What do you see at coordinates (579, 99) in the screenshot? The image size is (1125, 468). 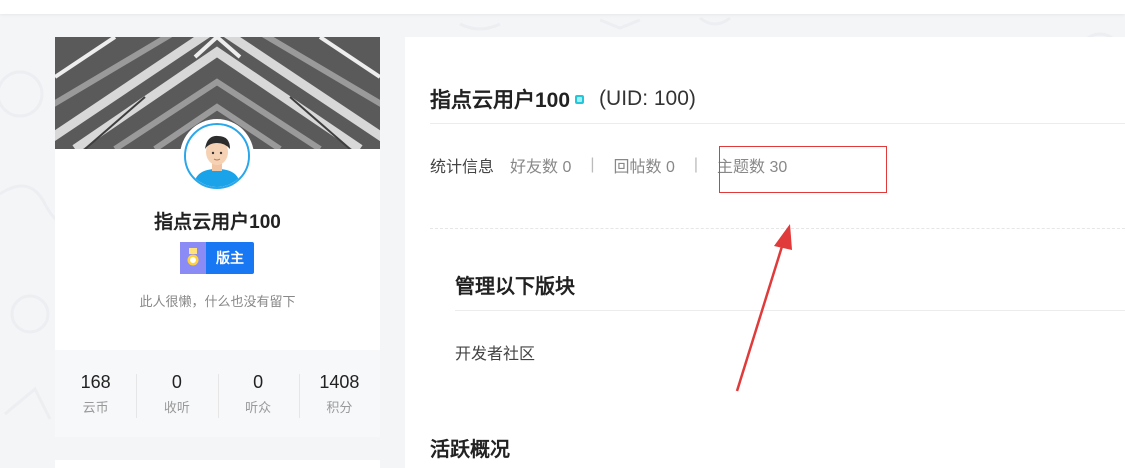 I see `gem-icon` at bounding box center [579, 99].